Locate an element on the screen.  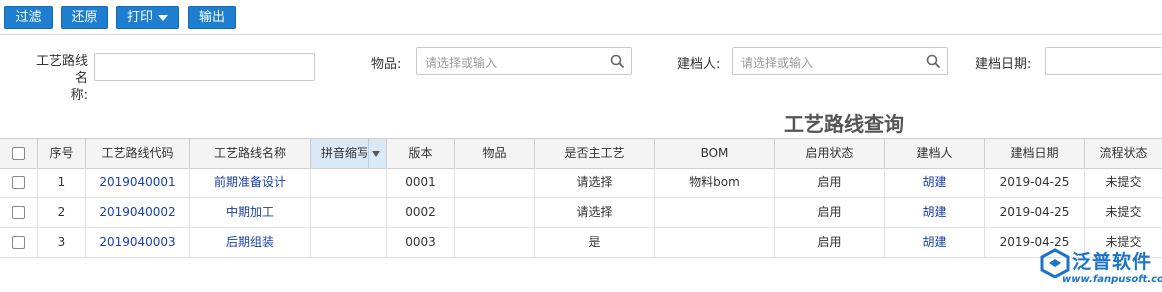
cell-name-link: 中期加工 is located at coordinates (250, 212).